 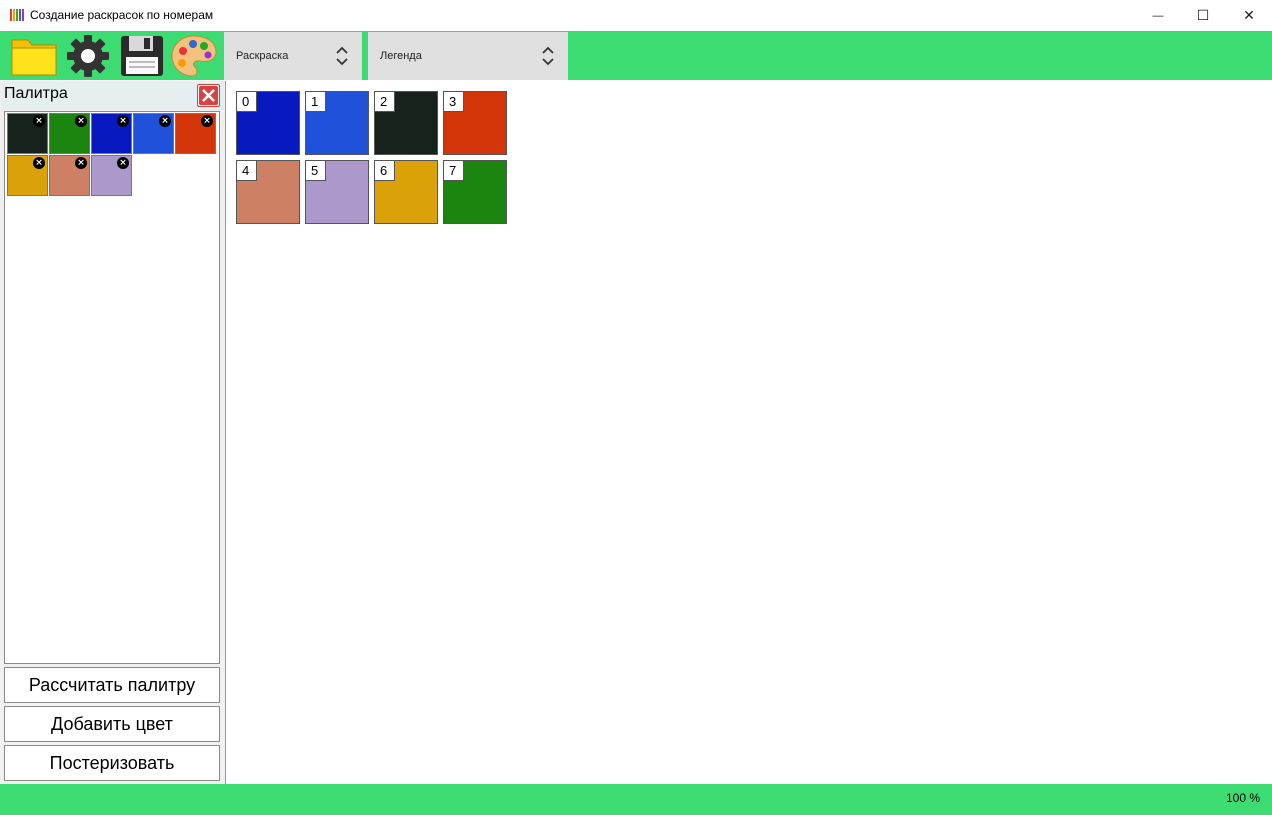 I want to click on minimize-icon: —, so click(x=1158, y=15).